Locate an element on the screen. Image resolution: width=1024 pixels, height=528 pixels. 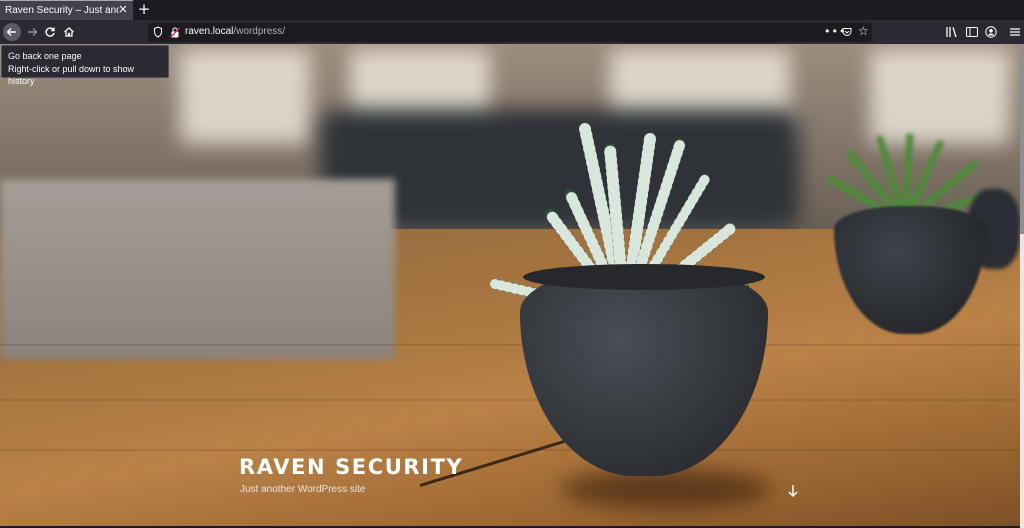
home-icon is located at coordinates (69, 32).